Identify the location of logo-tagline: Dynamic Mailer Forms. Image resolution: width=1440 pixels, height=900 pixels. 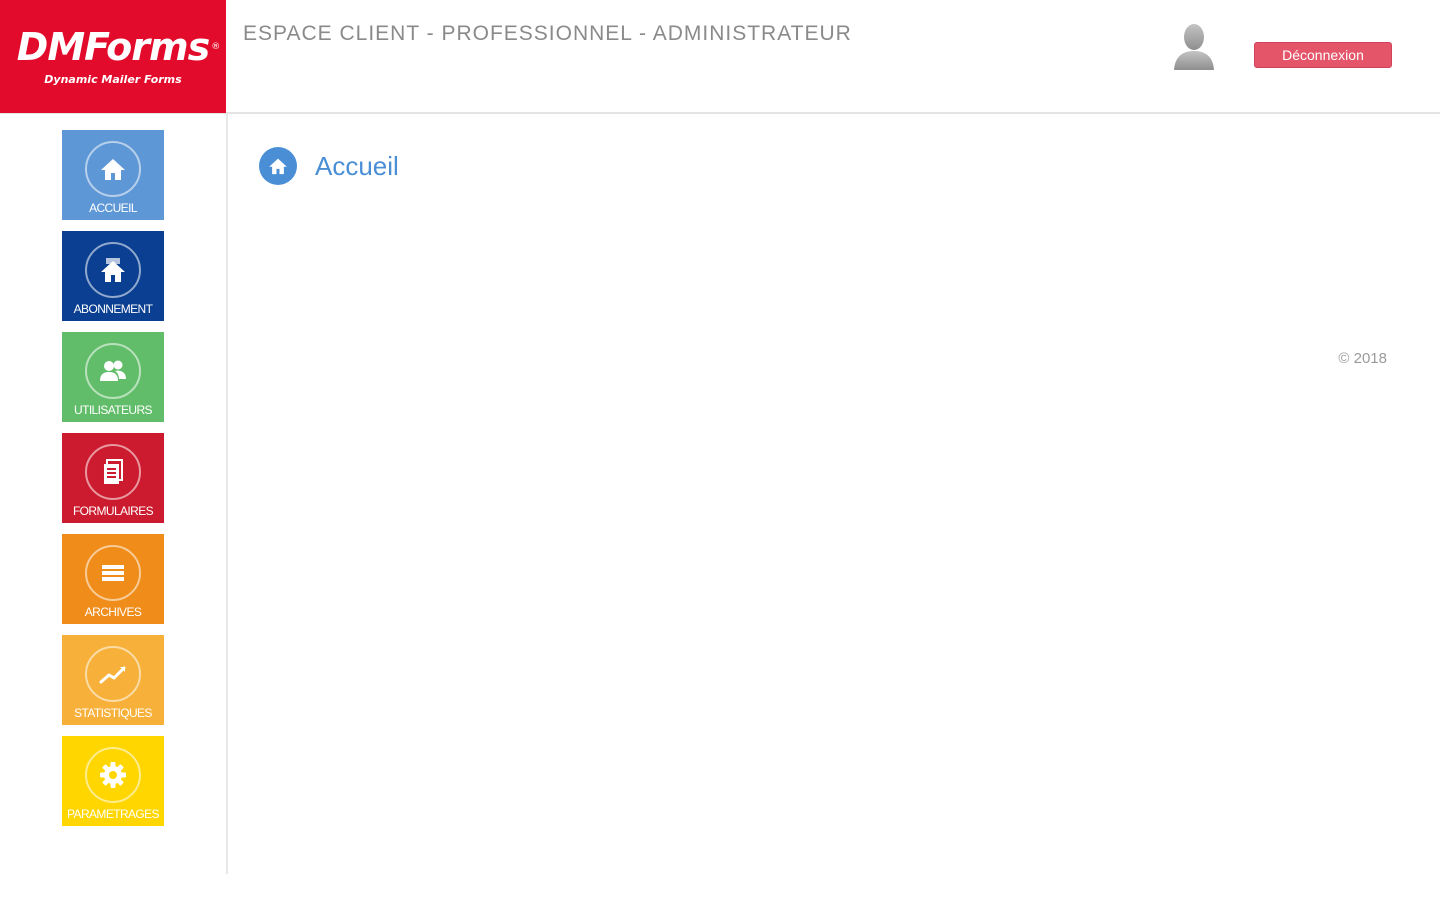
(113, 79).